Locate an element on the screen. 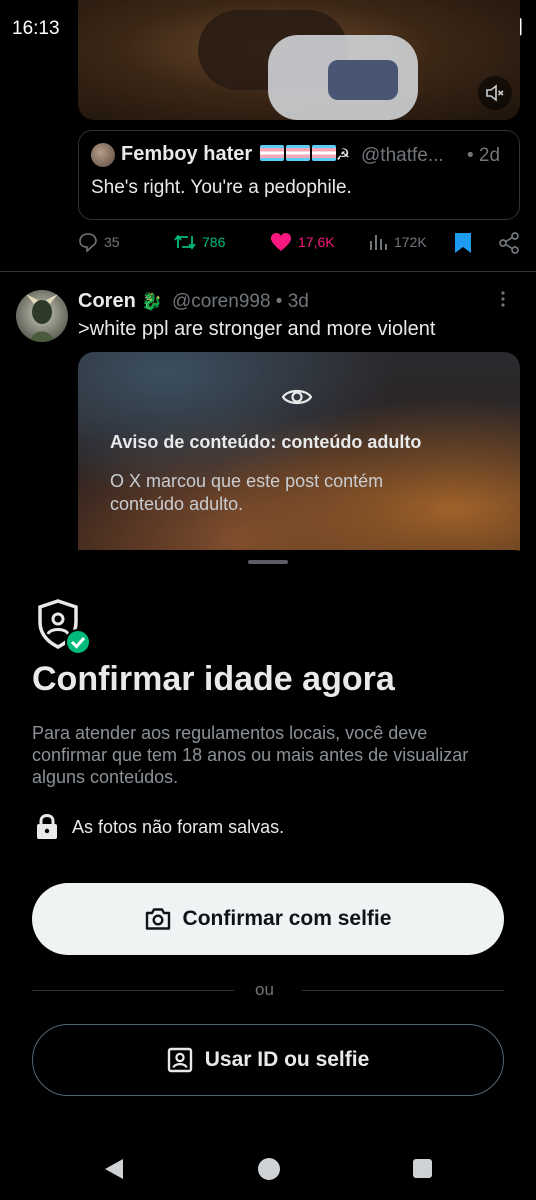  share-icon is located at coordinates (509, 243).